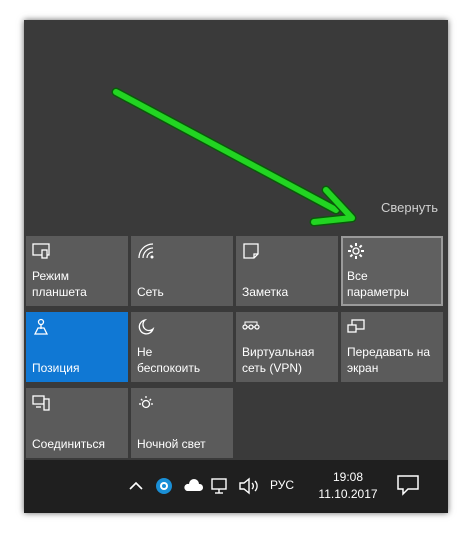 This screenshot has width=474, height=535. I want to click on language-indicator: РУС, so click(282, 485).